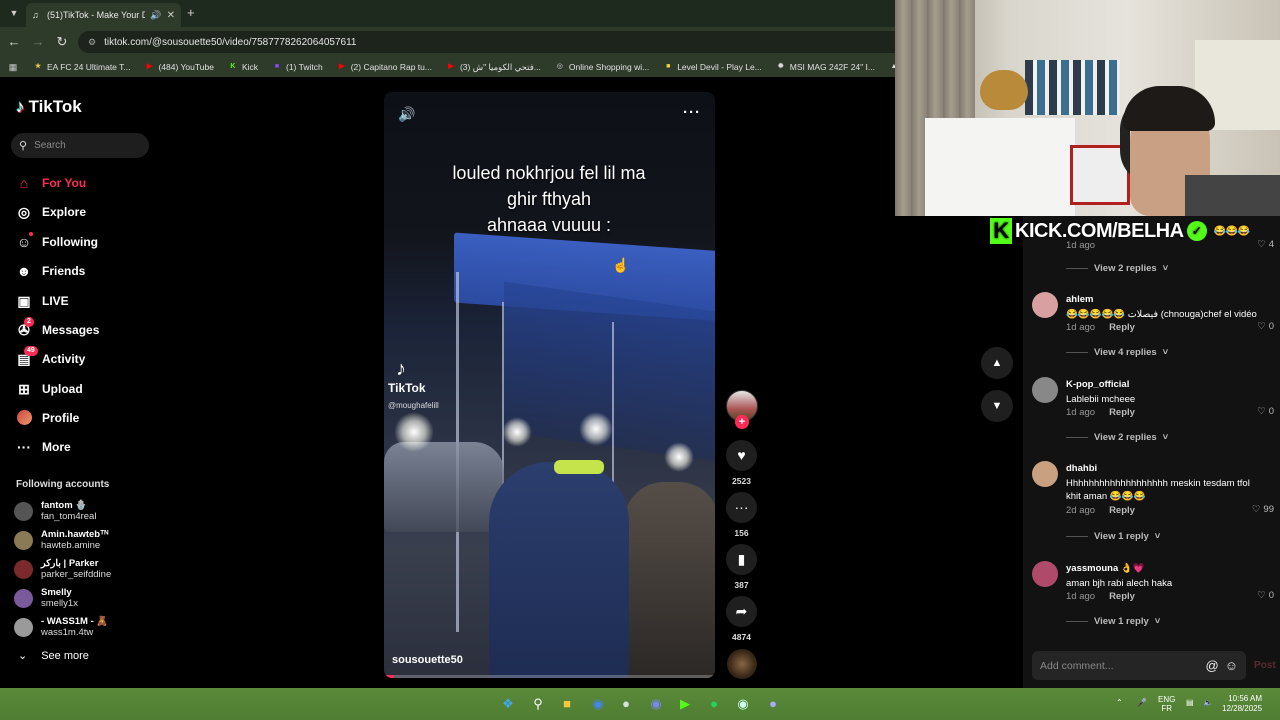 This screenshot has height=720, width=1280. Describe the element at coordinates (741, 559) in the screenshot. I see `save-button: ▮` at that location.